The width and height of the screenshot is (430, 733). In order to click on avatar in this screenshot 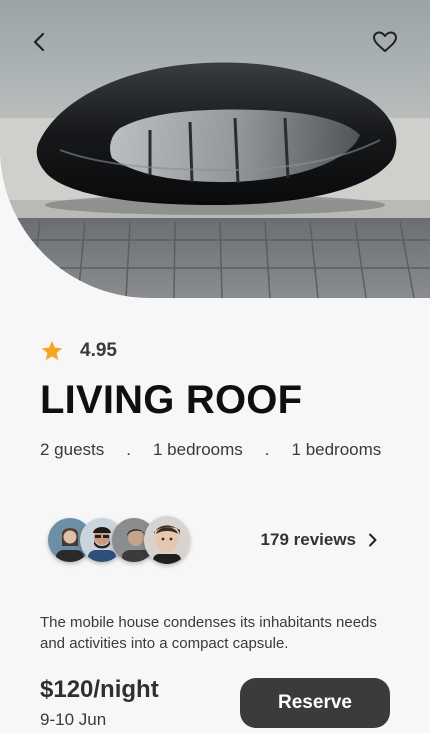, I will do `click(167, 540)`.